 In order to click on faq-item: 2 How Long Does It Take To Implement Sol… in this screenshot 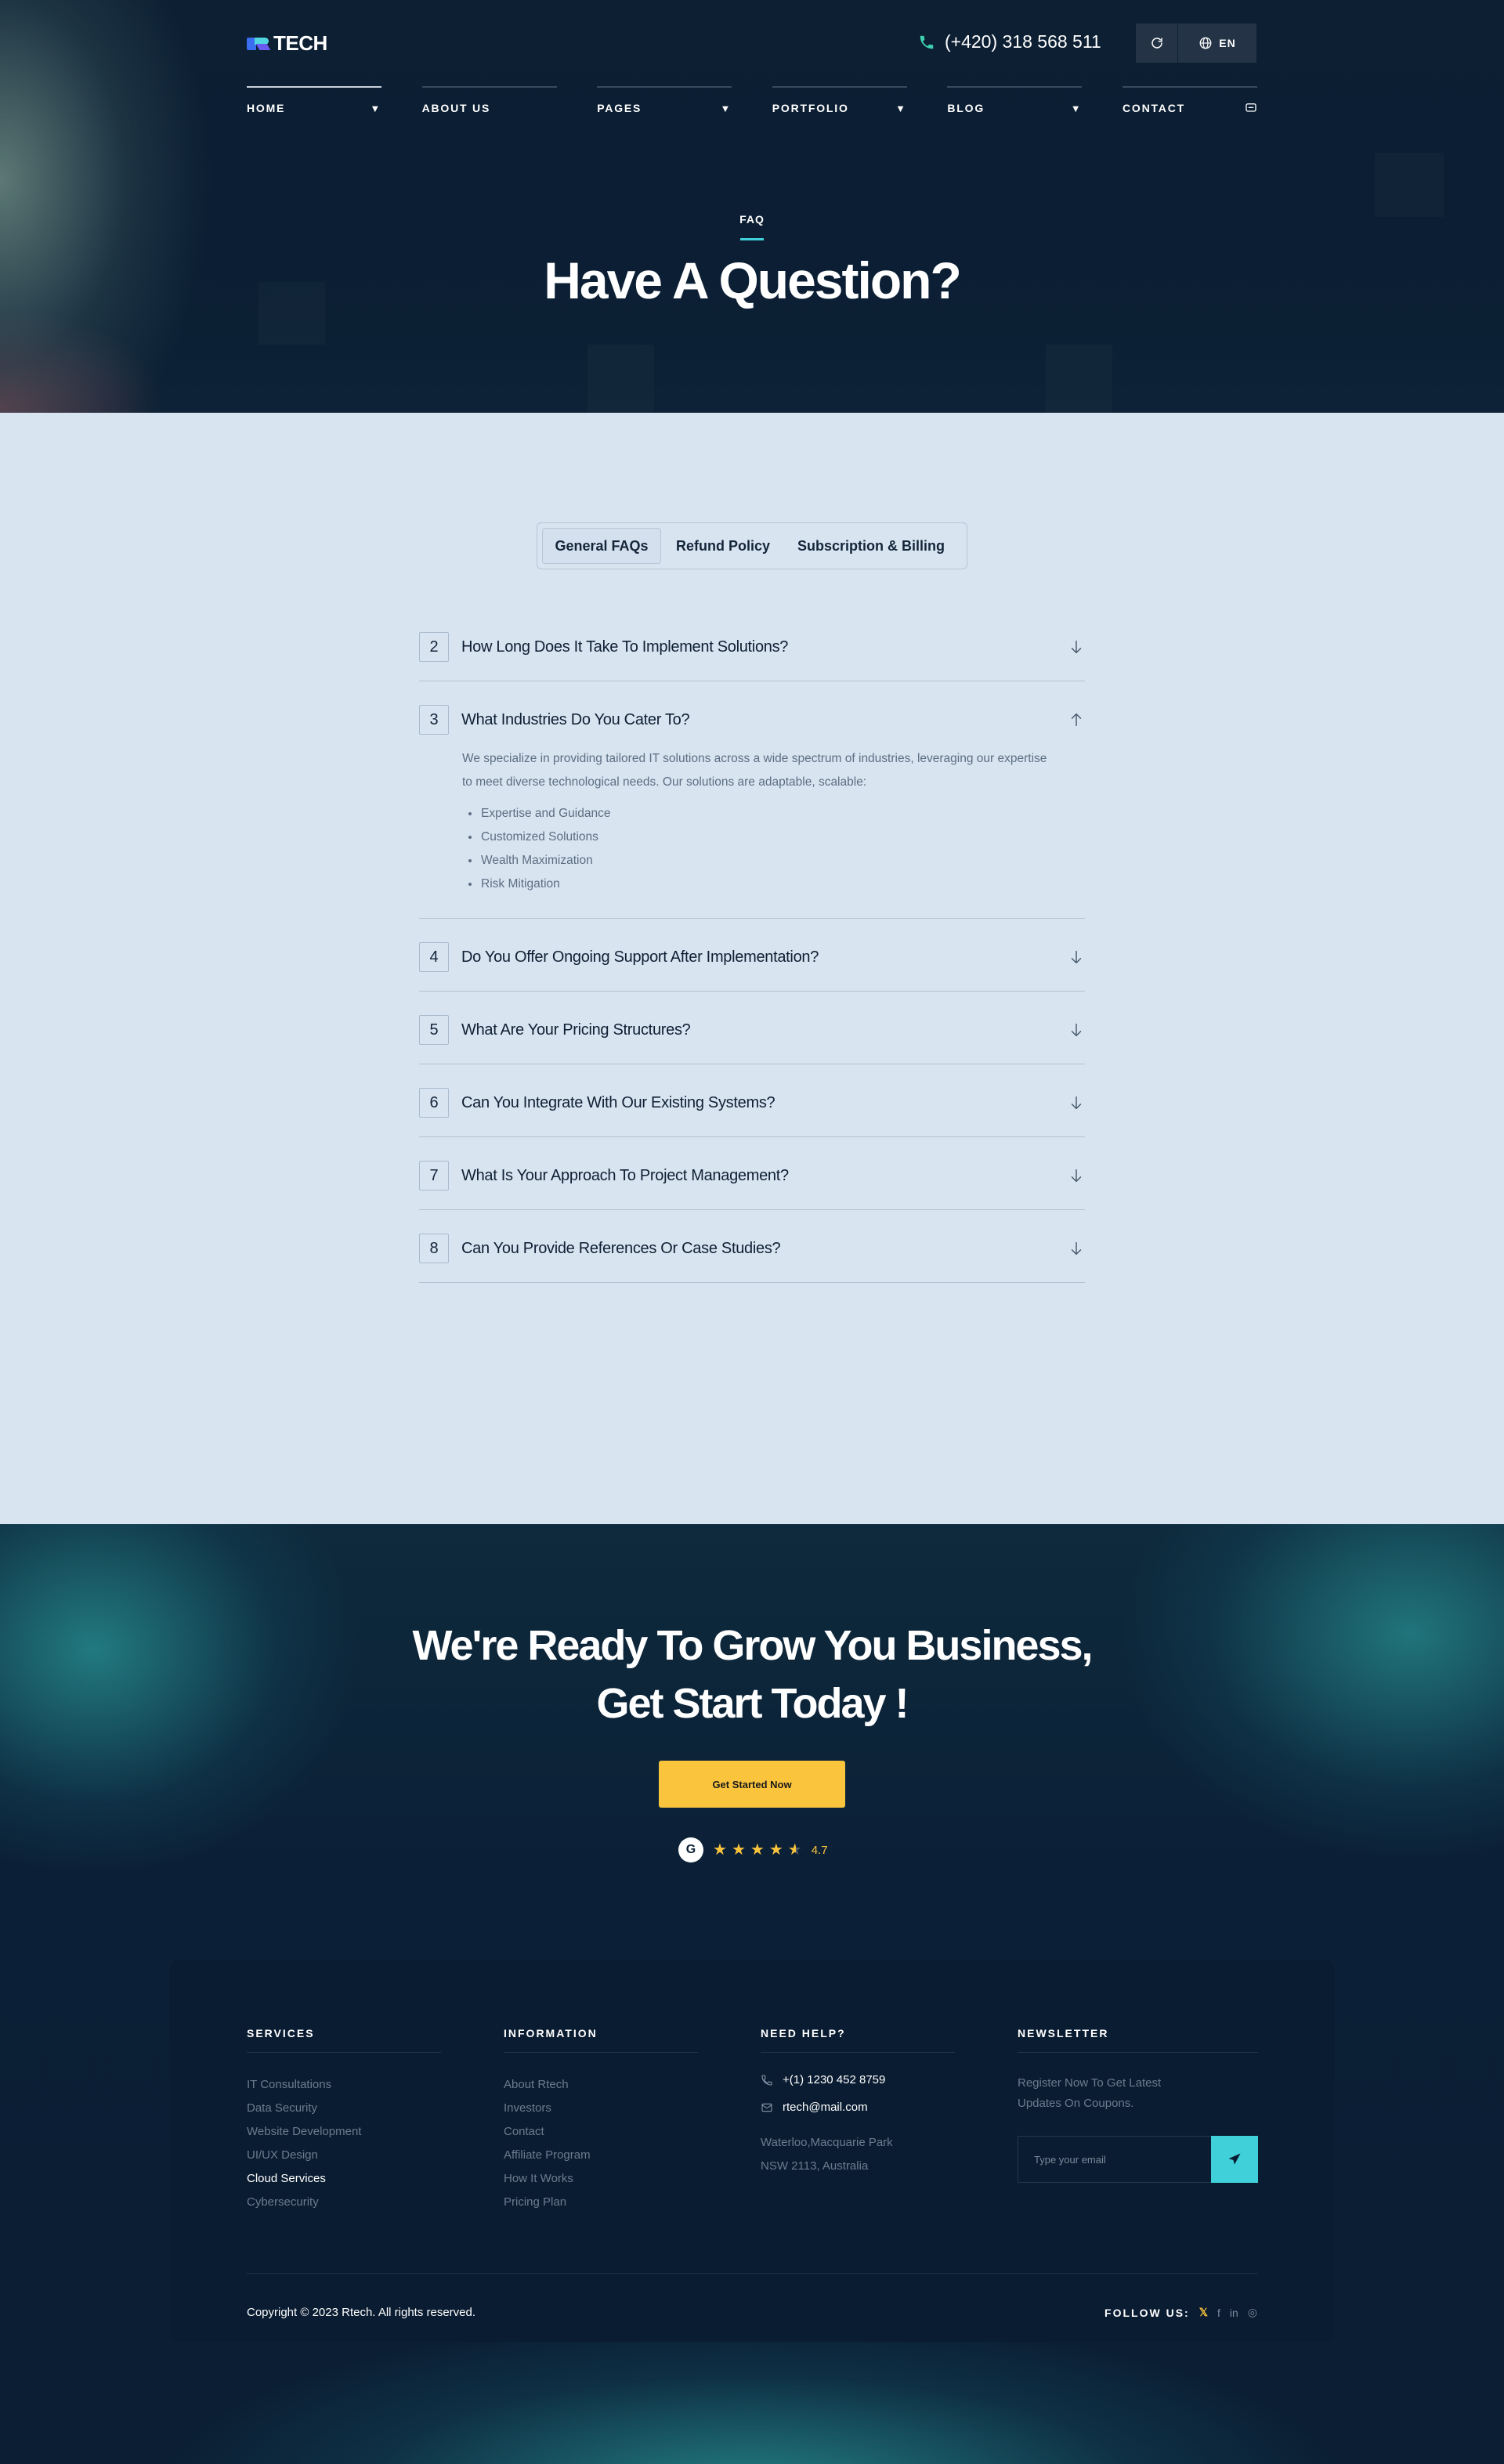, I will do `click(752, 645)`.